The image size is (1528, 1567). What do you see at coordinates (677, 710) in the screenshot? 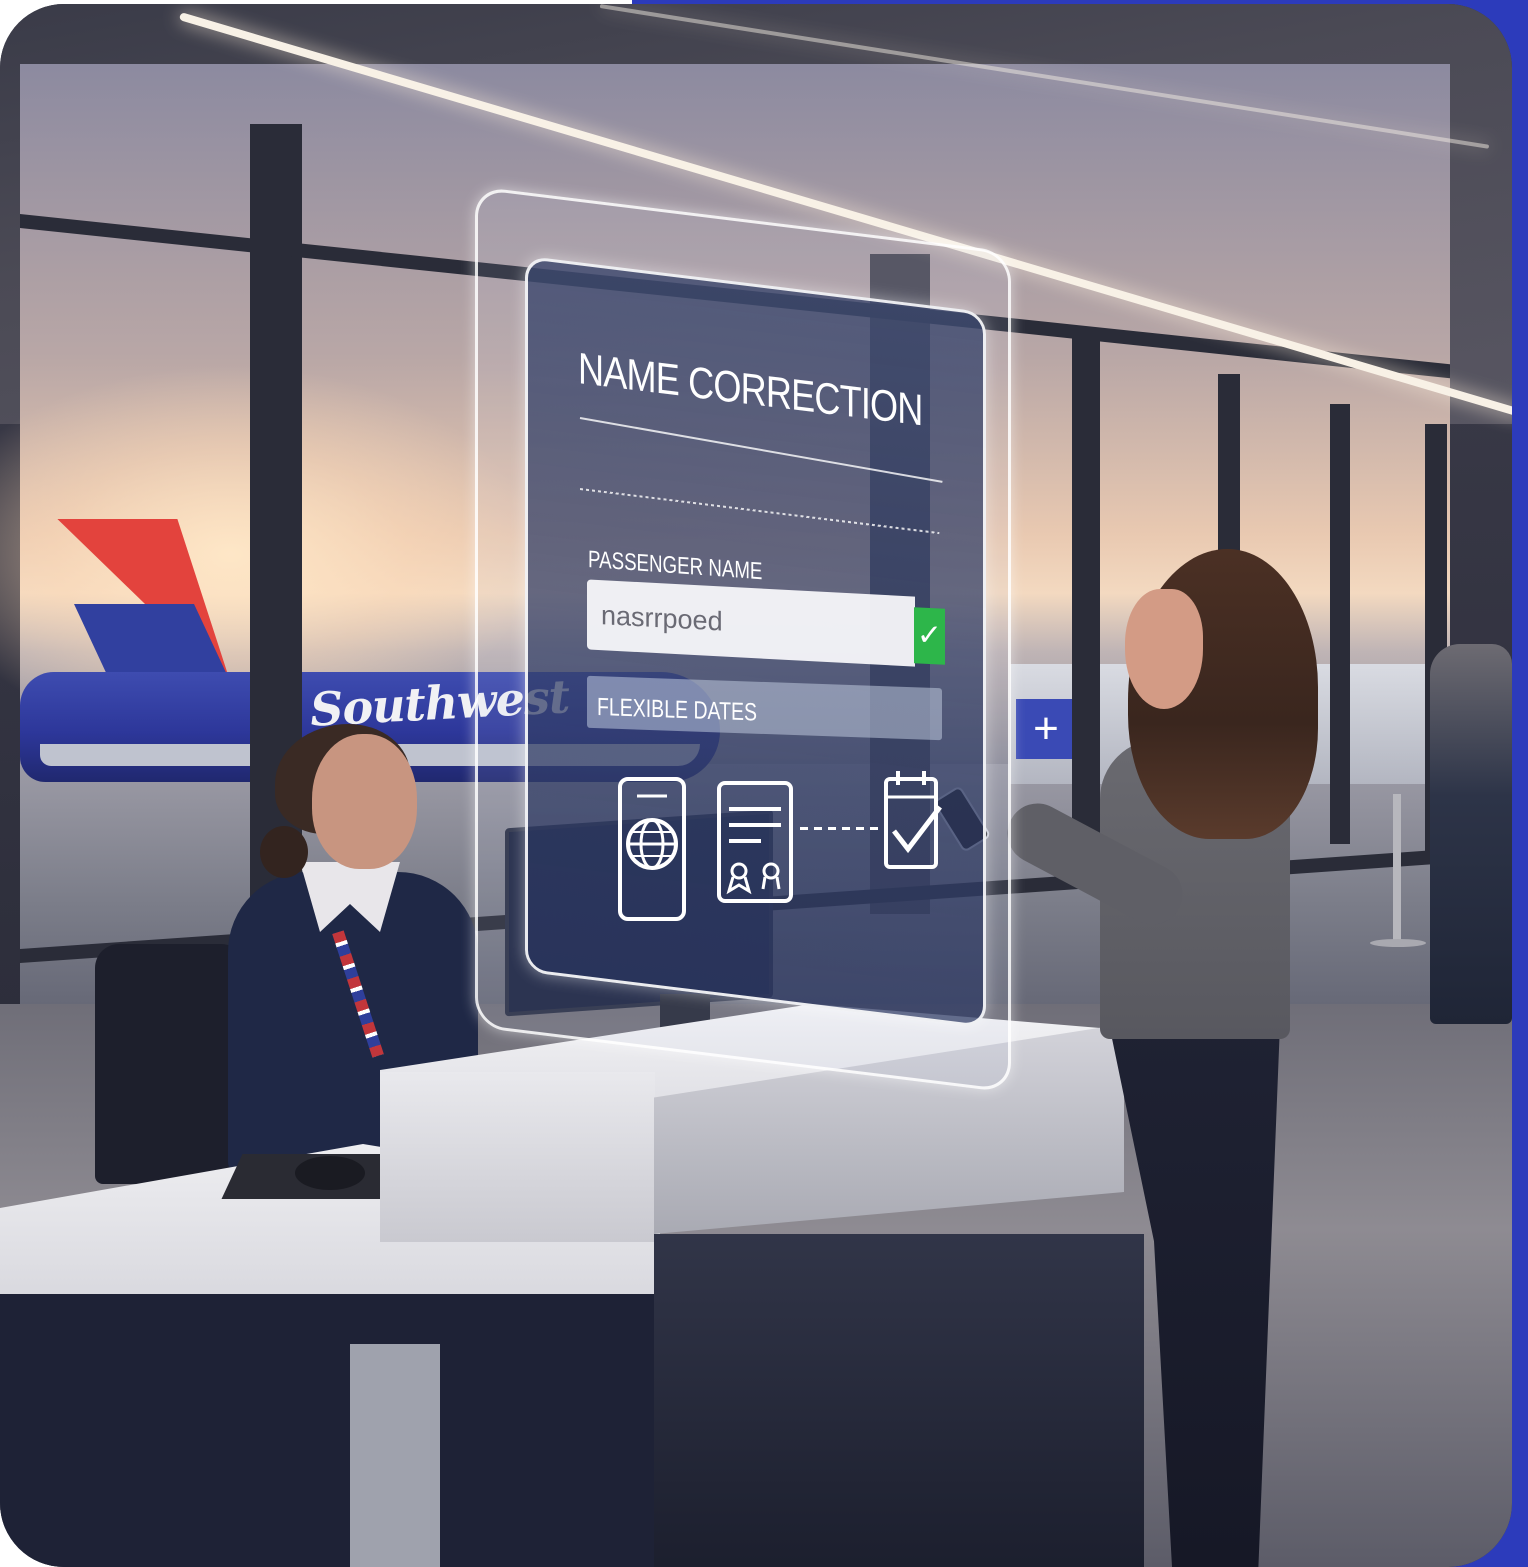
I see `flexible-dates-label: FLEXIBLE DATES` at bounding box center [677, 710].